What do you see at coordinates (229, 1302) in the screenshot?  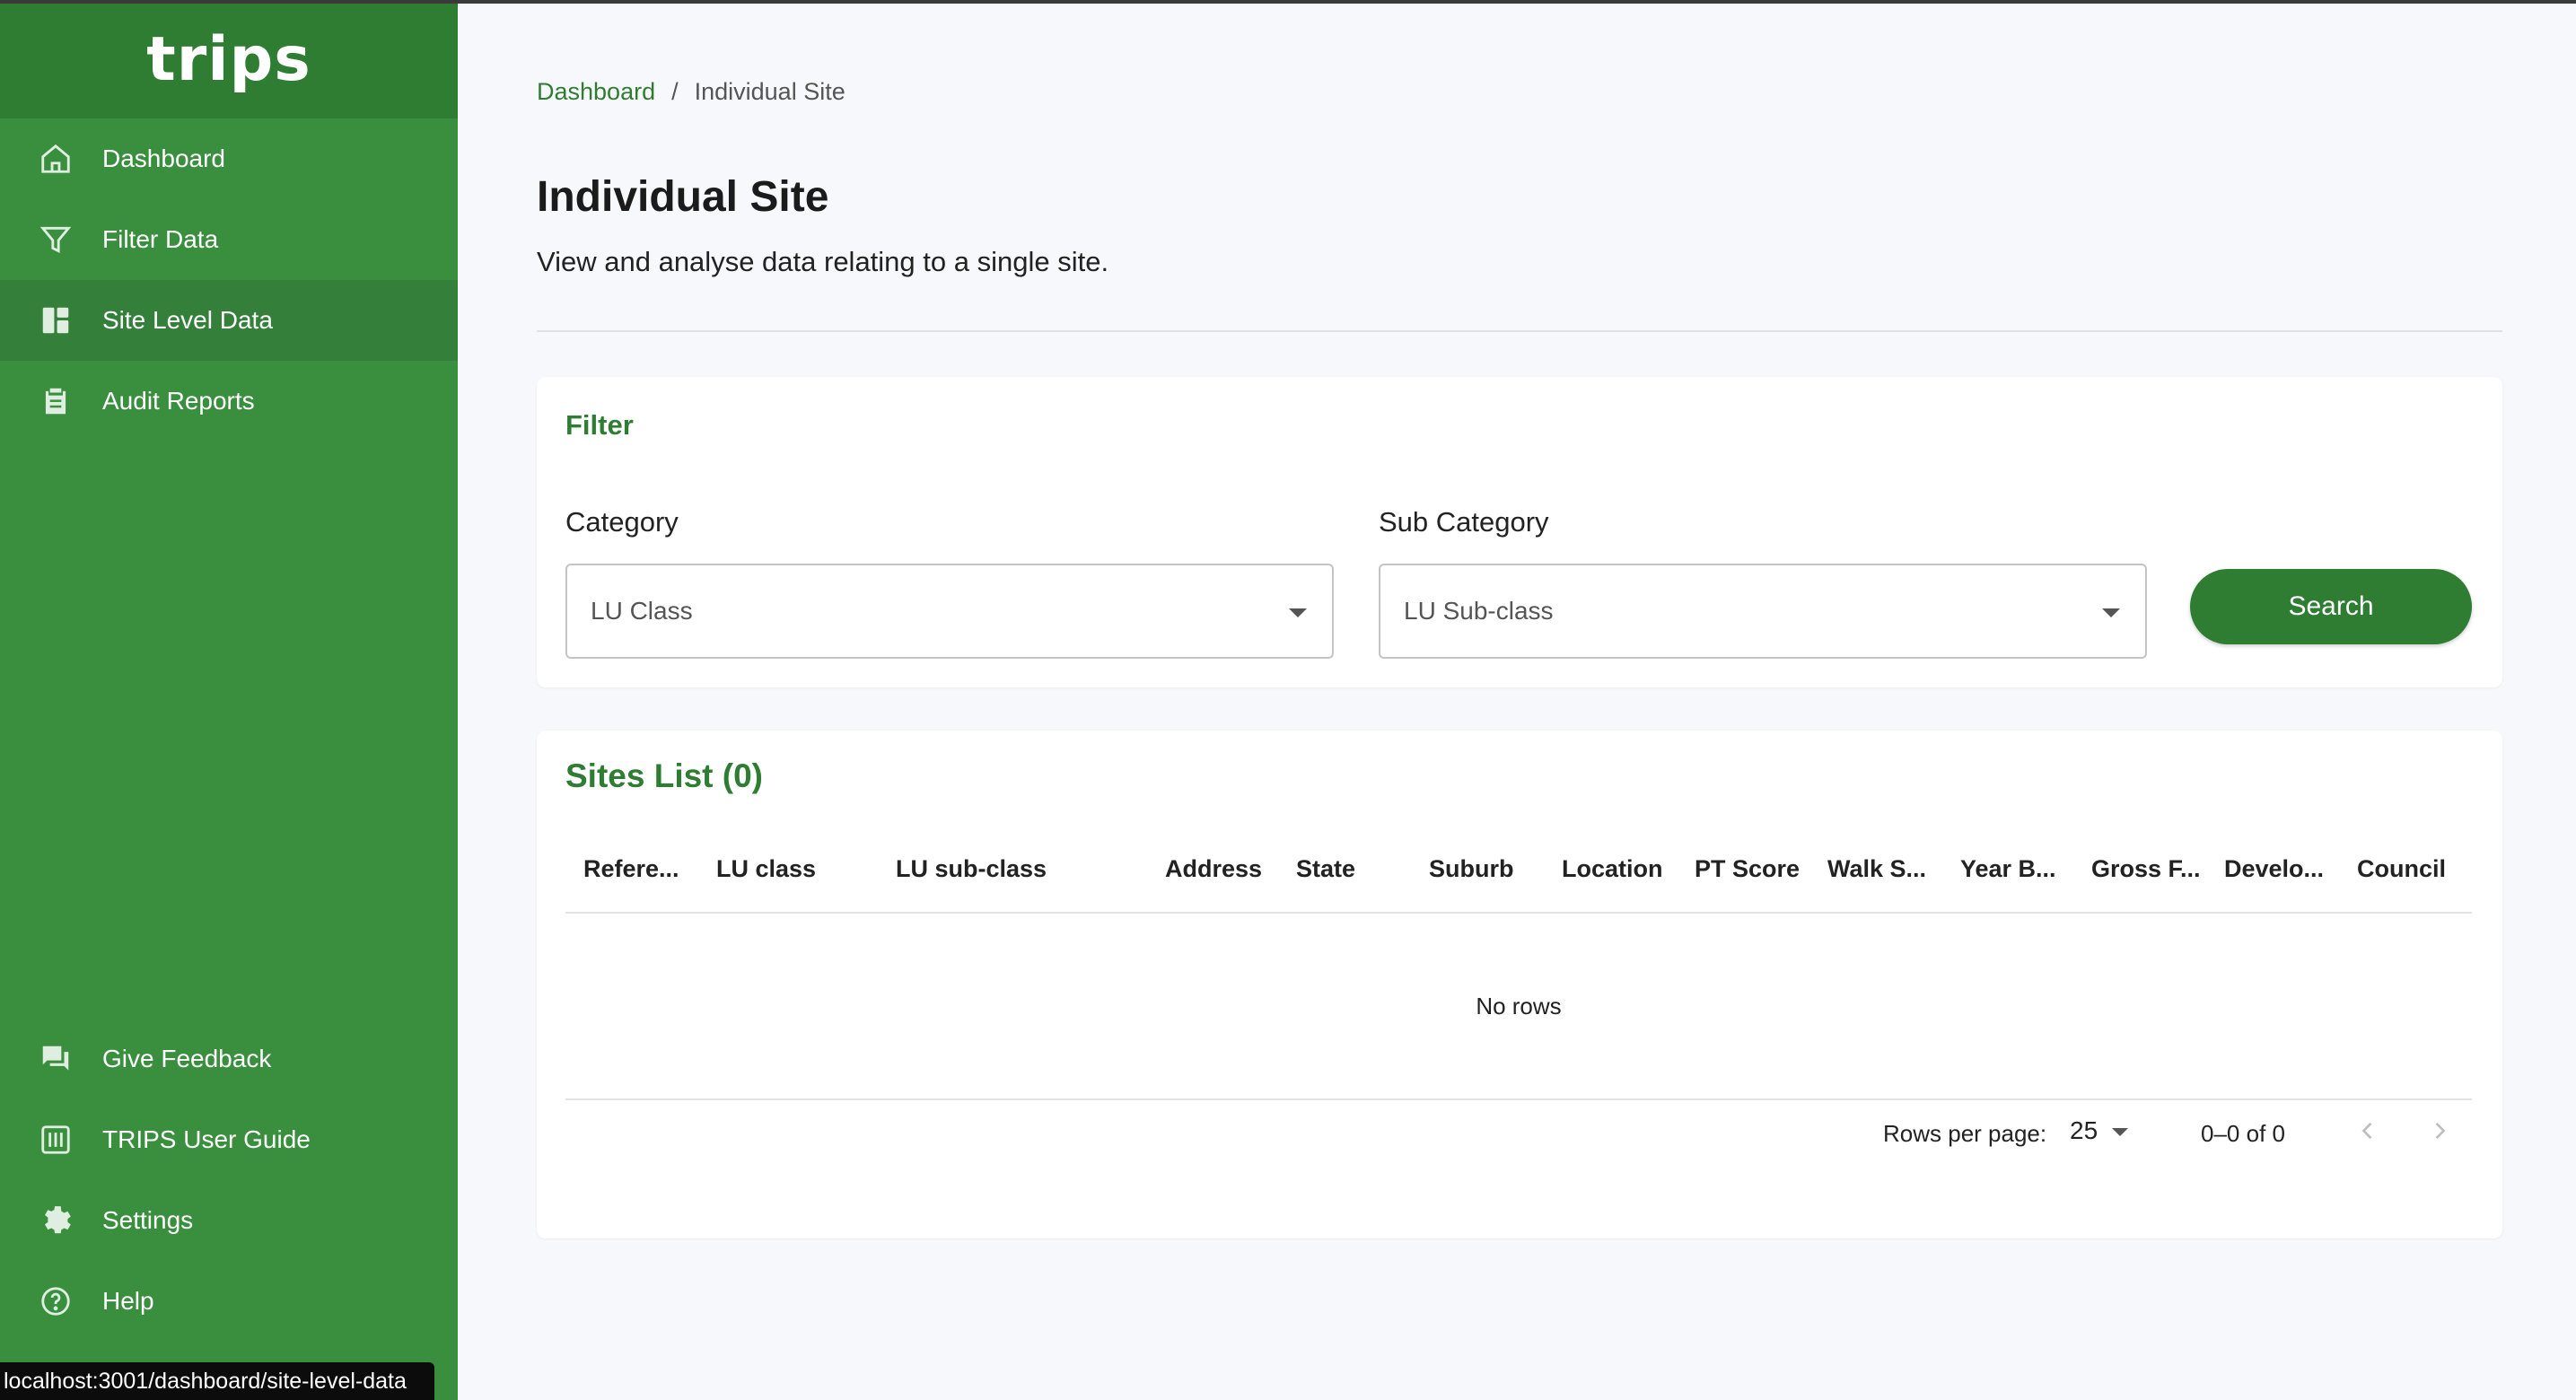 I see `sidebar-item-help: Help` at bounding box center [229, 1302].